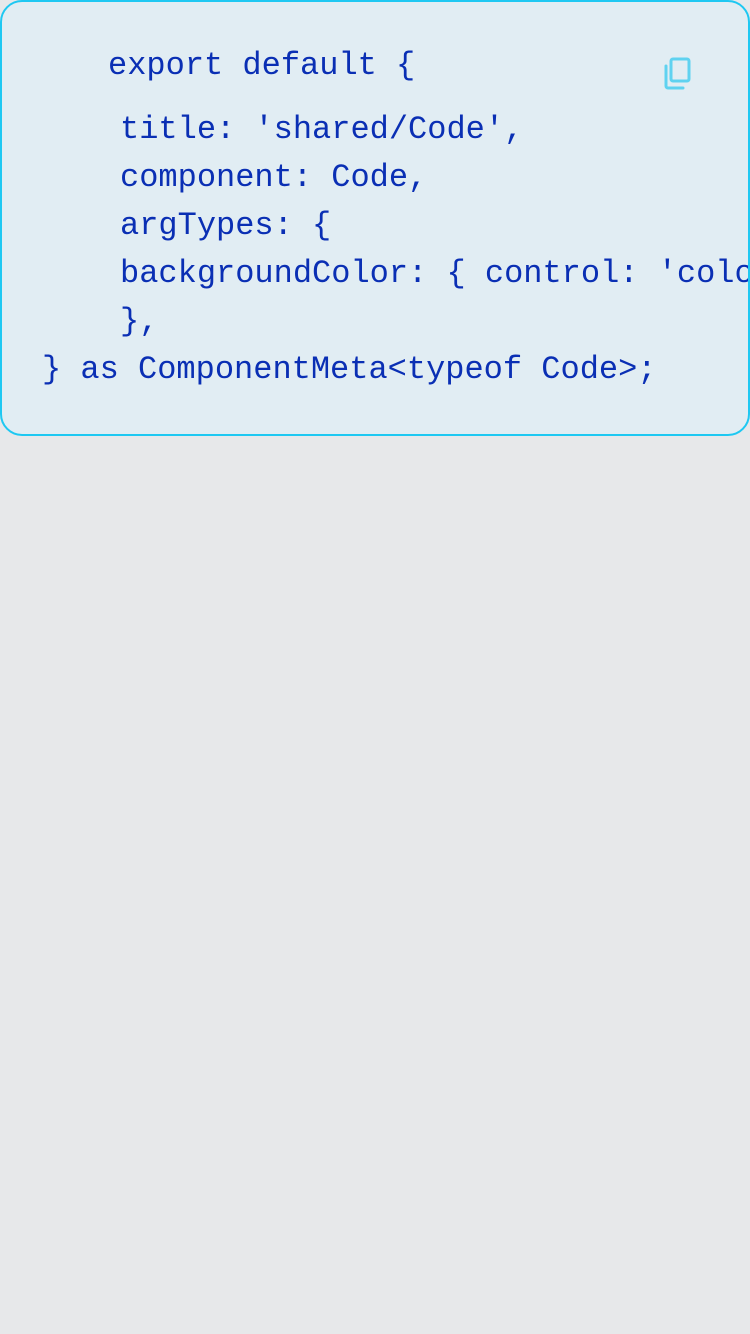  What do you see at coordinates (274, 177) in the screenshot?
I see `code-line-3: component: Code,` at bounding box center [274, 177].